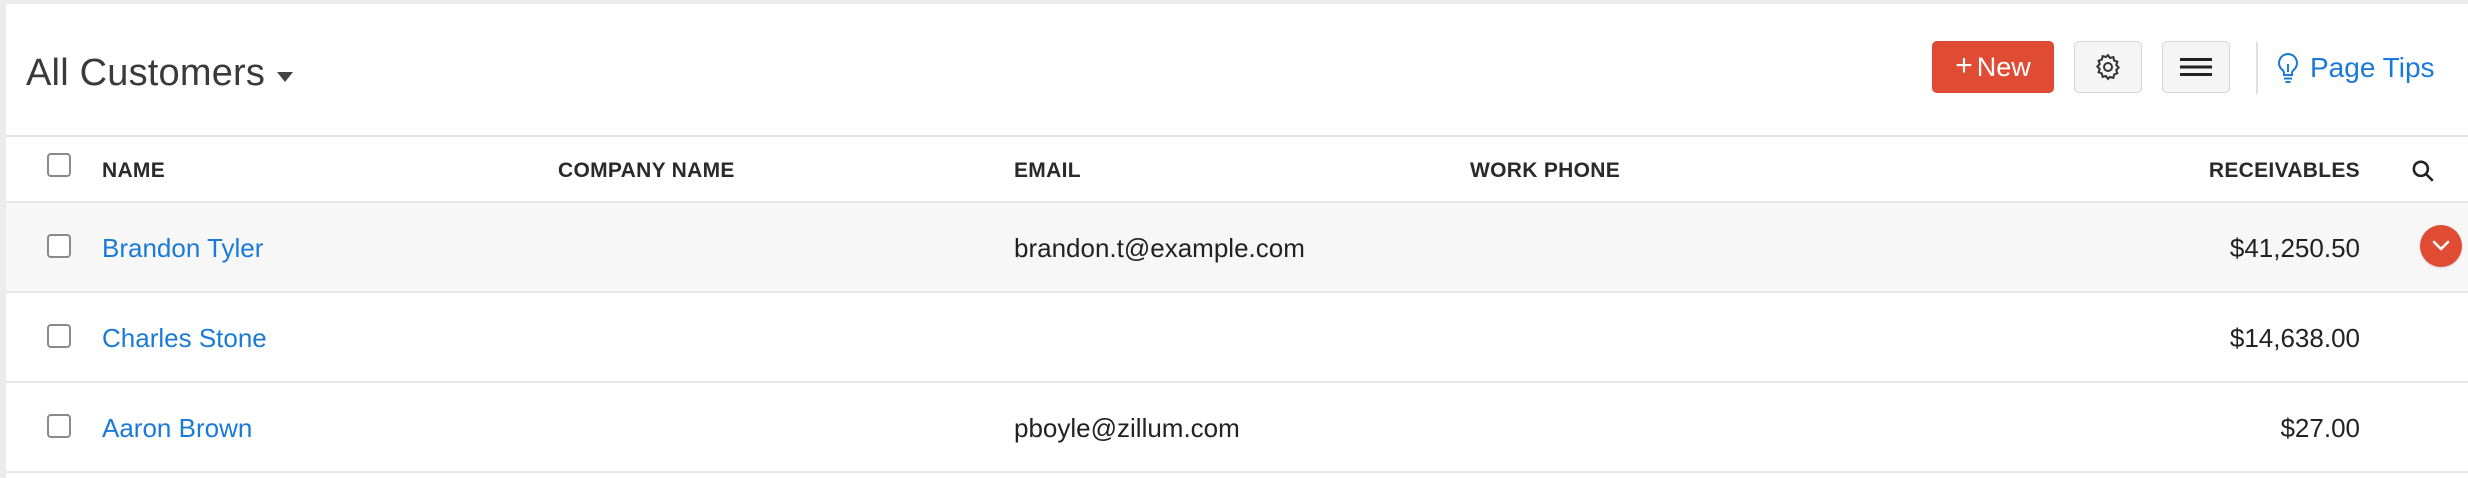 This screenshot has height=478, width=2468. Describe the element at coordinates (133, 171) in the screenshot. I see `column-header-name: NAME` at that location.